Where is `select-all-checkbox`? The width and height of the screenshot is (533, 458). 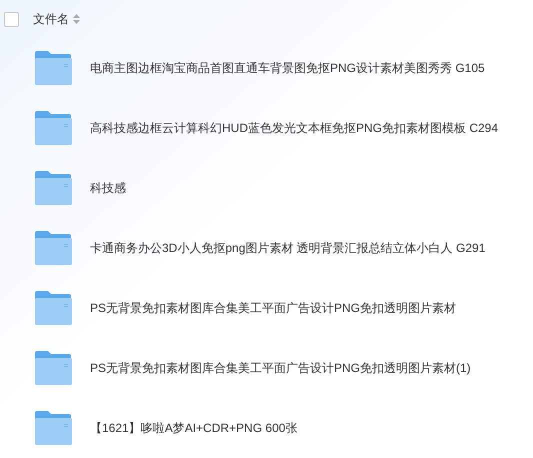
select-all-checkbox is located at coordinates (11, 19).